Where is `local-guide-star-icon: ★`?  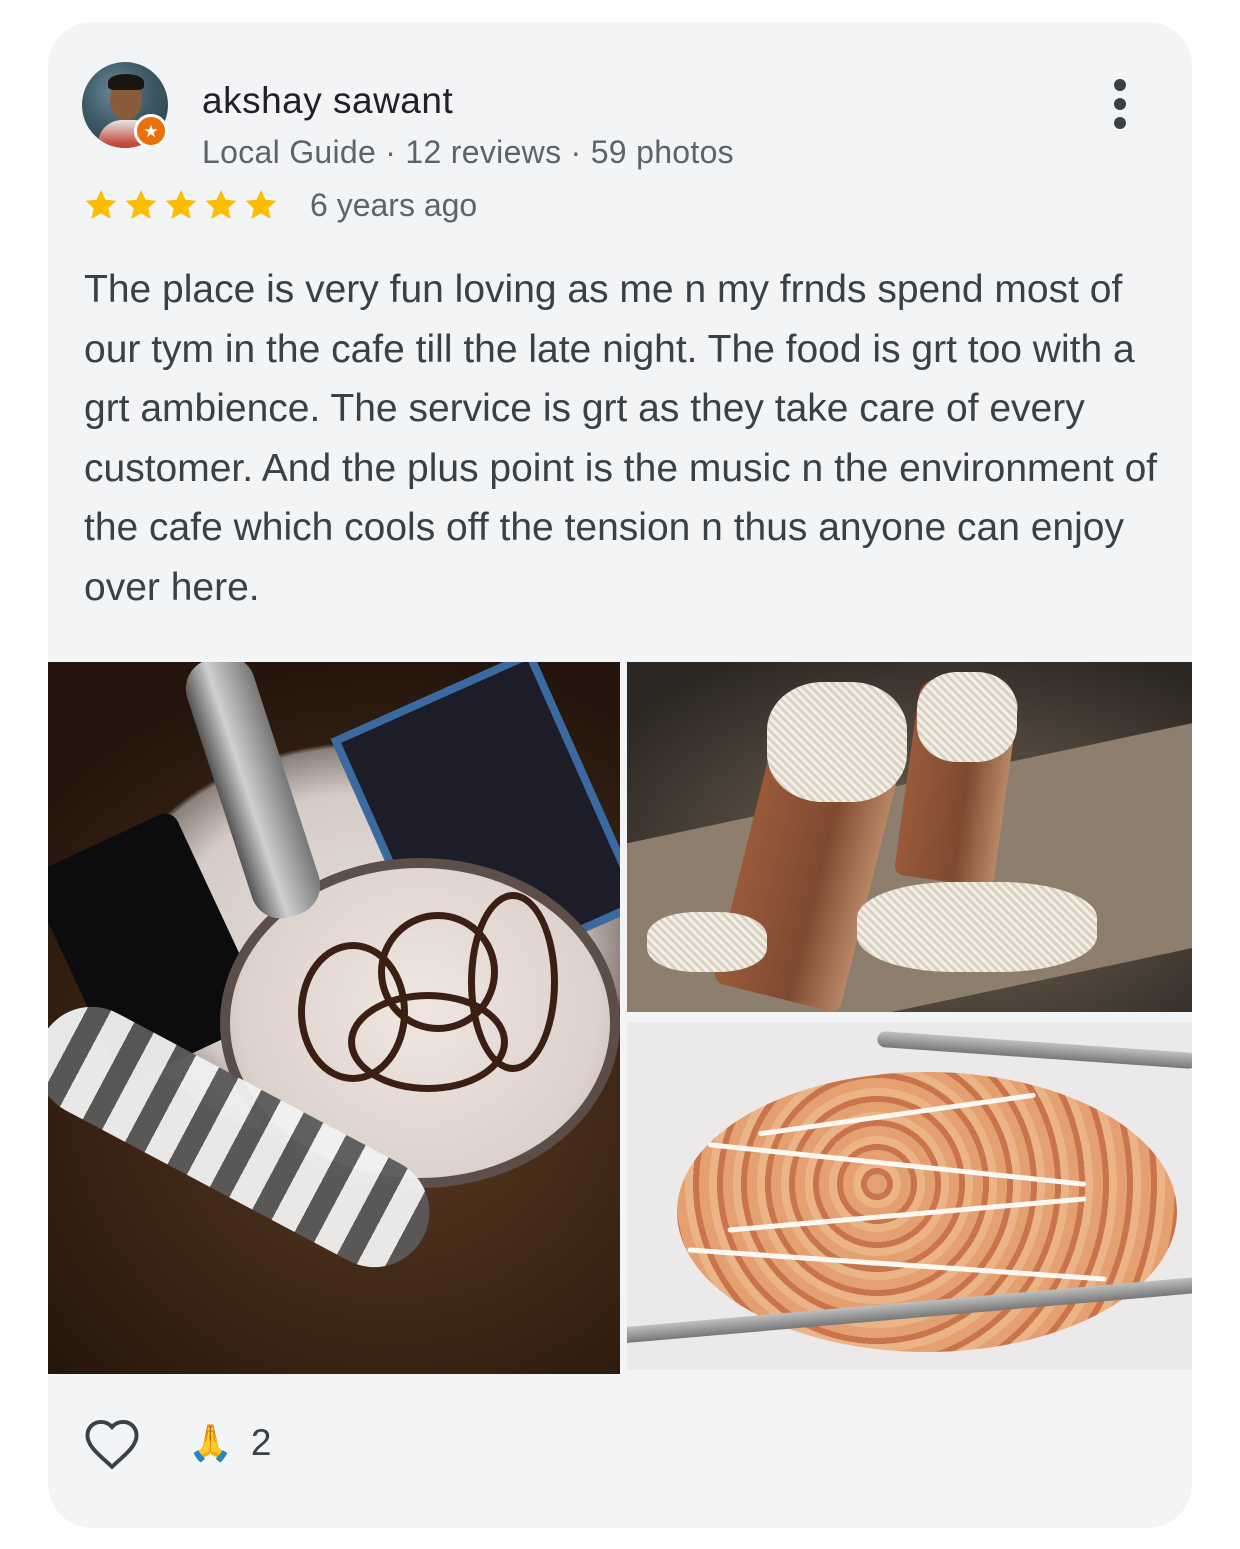 local-guide-star-icon: ★ is located at coordinates (151, 131).